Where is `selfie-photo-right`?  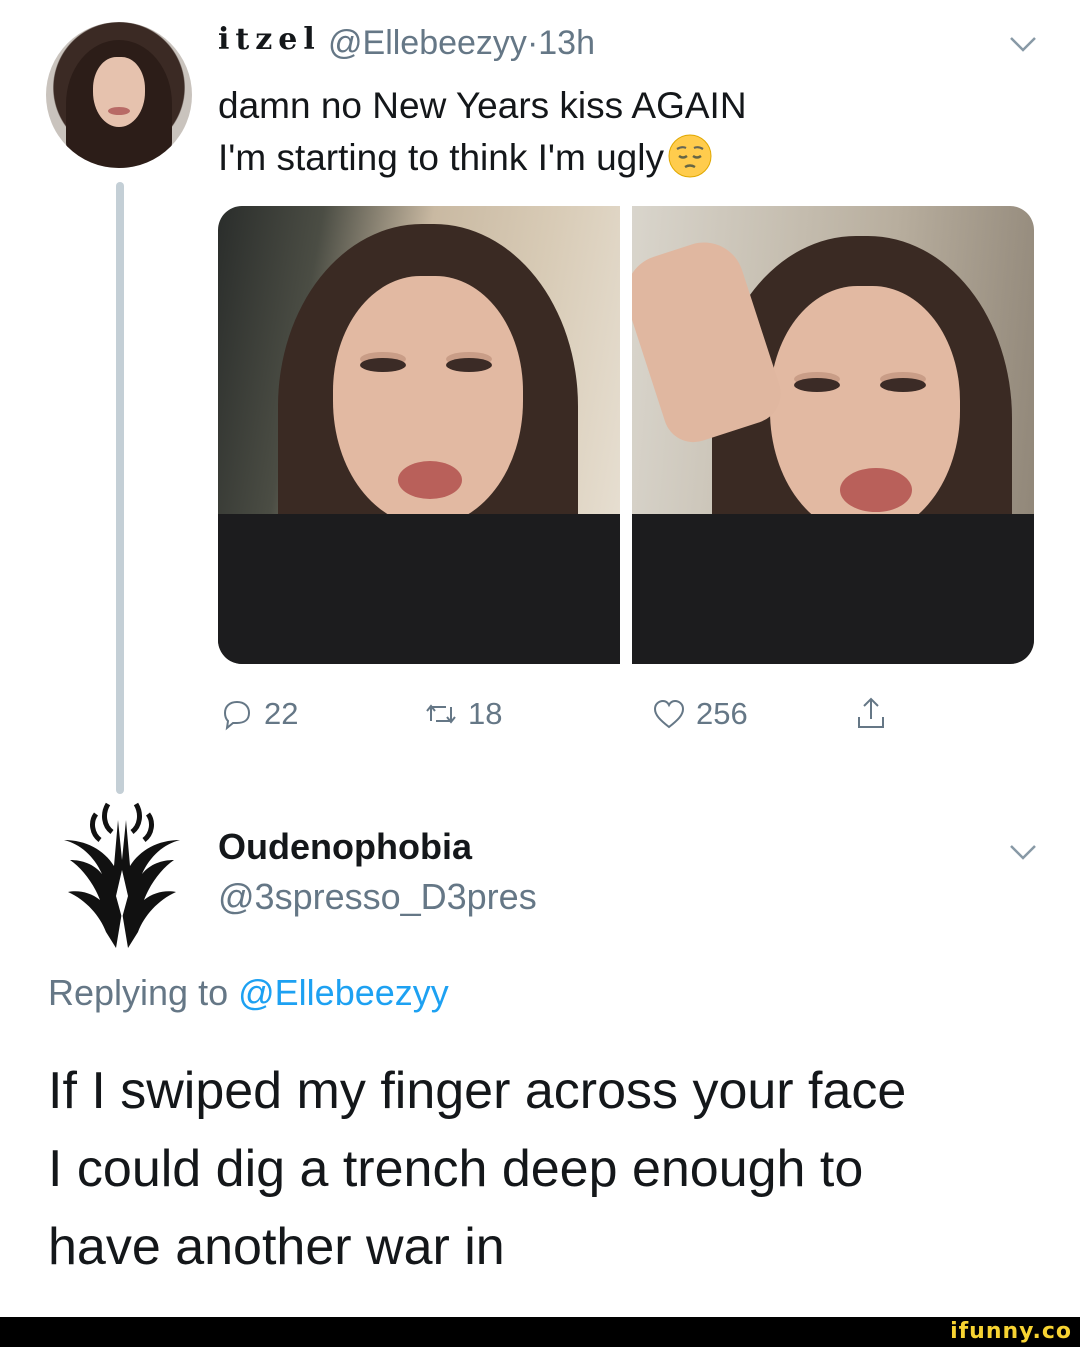
selfie-photo-right is located at coordinates (833, 435).